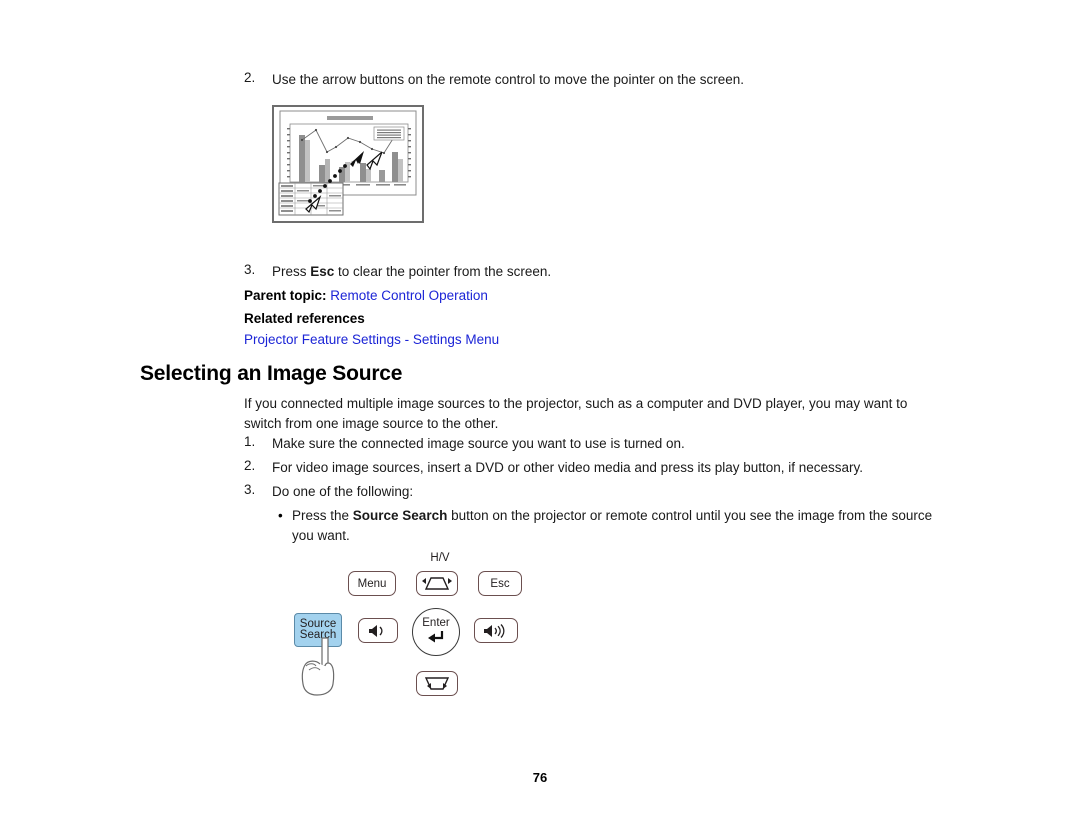 The image size is (1080, 834). I want to click on page-title: Selecting an Image Source, so click(271, 373).